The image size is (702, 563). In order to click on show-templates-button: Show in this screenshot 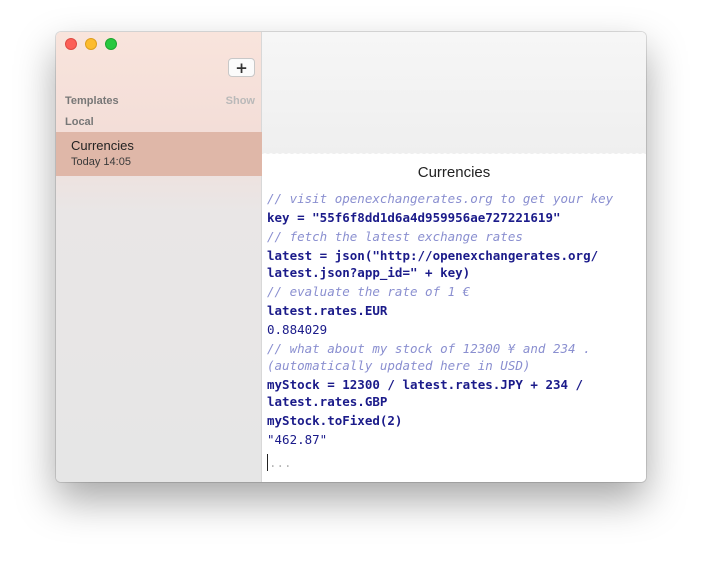, I will do `click(240, 101)`.